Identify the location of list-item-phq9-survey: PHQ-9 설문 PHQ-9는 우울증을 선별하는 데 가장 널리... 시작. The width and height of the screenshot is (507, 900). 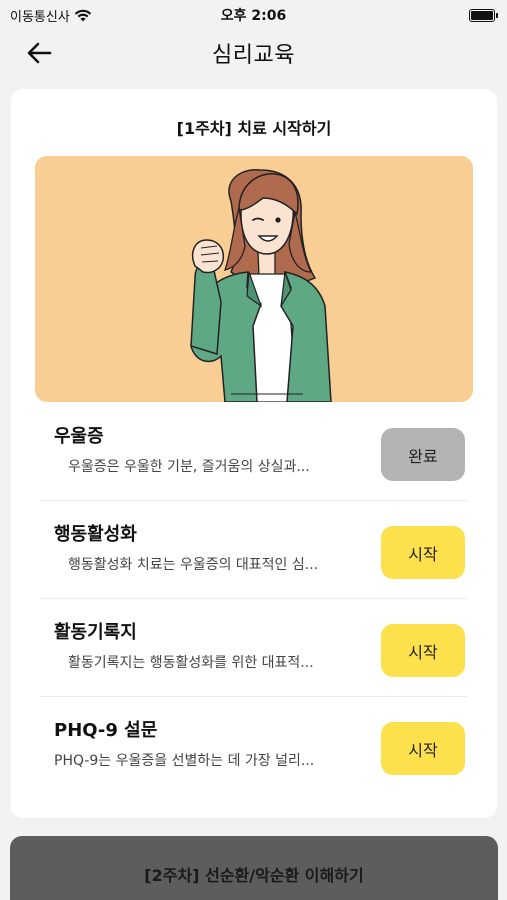
(254, 746).